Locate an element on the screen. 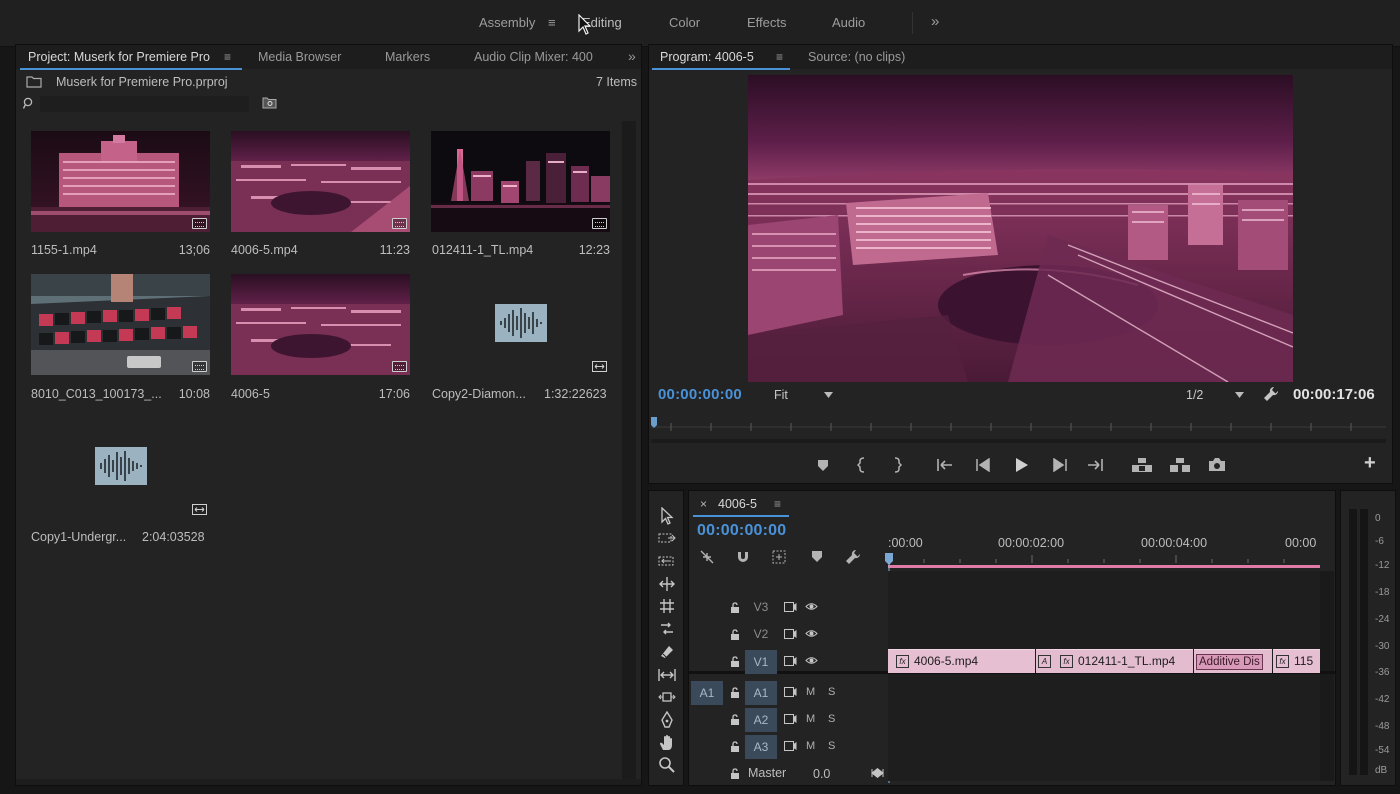 The width and height of the screenshot is (1400, 794). timeline-settings-wrench-icon is located at coordinates (853, 557).